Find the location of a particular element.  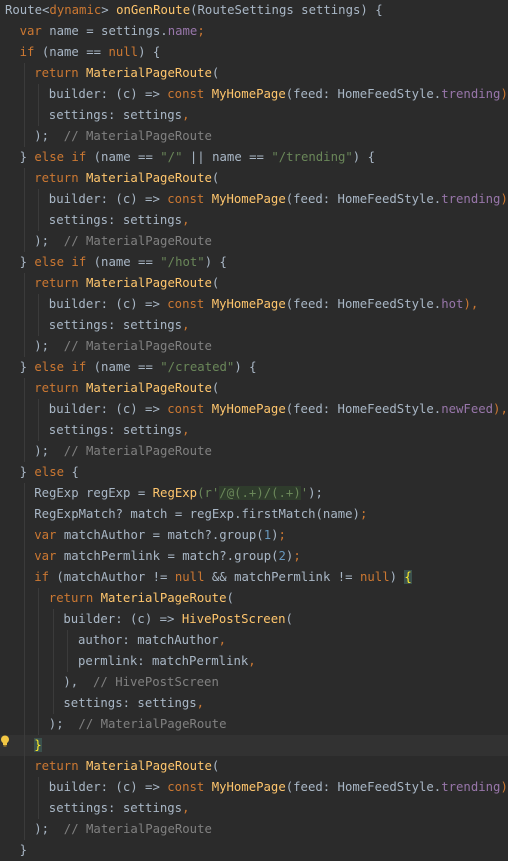

code-token-method: onGenRoute is located at coordinates (153, 10).